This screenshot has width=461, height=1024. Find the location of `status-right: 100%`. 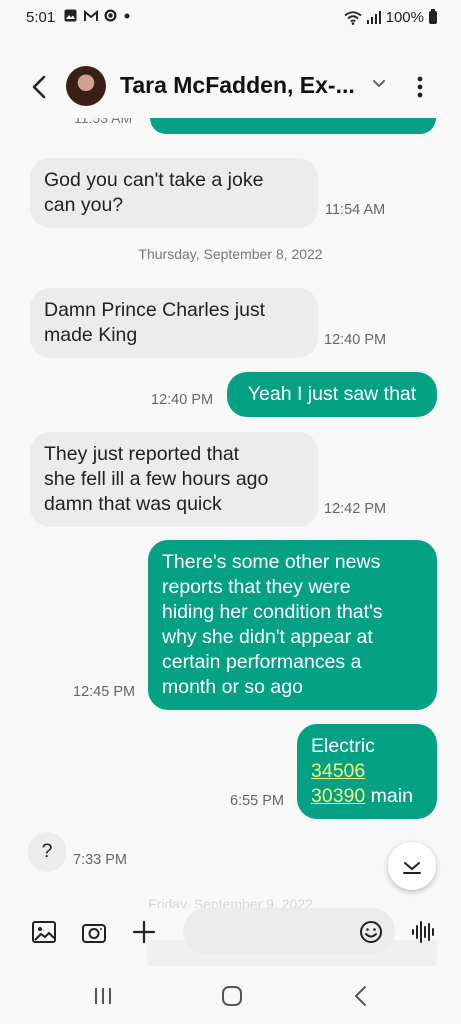

status-right: 100% is located at coordinates (390, 17).